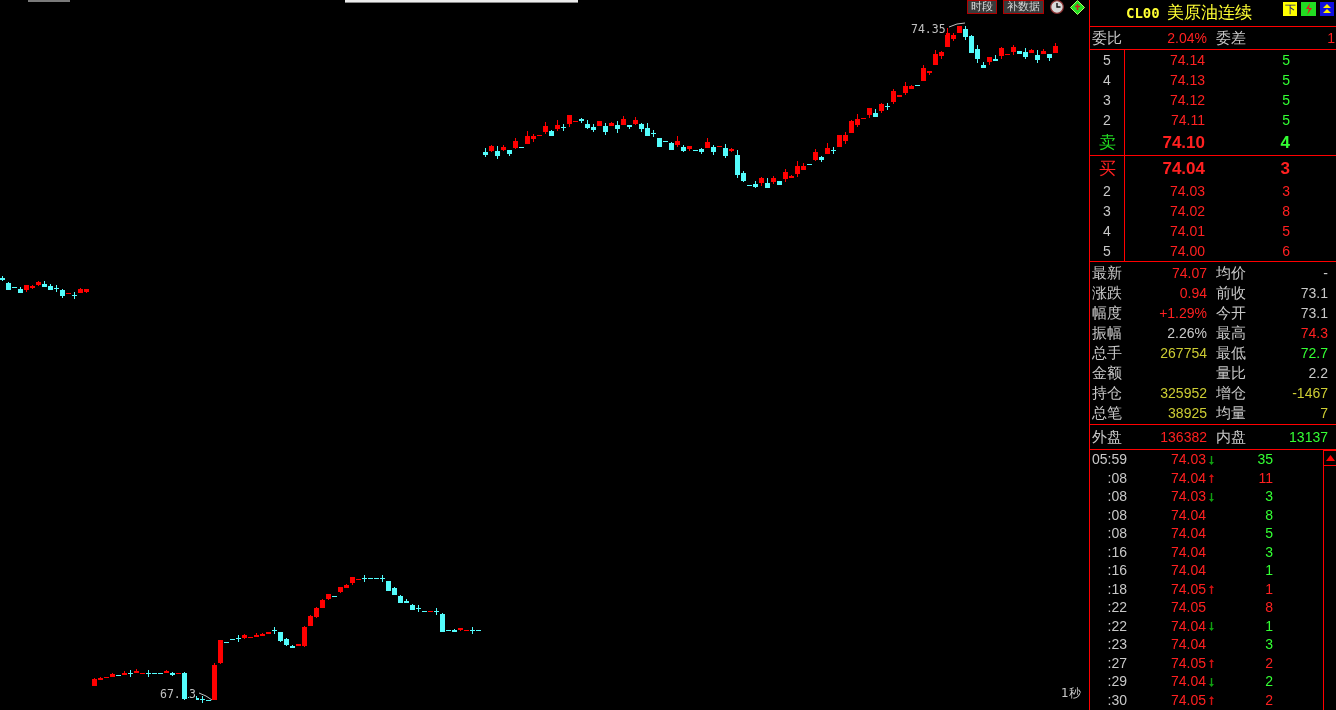 The image size is (1336, 710). Describe the element at coordinates (1117, 588) in the screenshot. I see `tick-time: :18` at that location.